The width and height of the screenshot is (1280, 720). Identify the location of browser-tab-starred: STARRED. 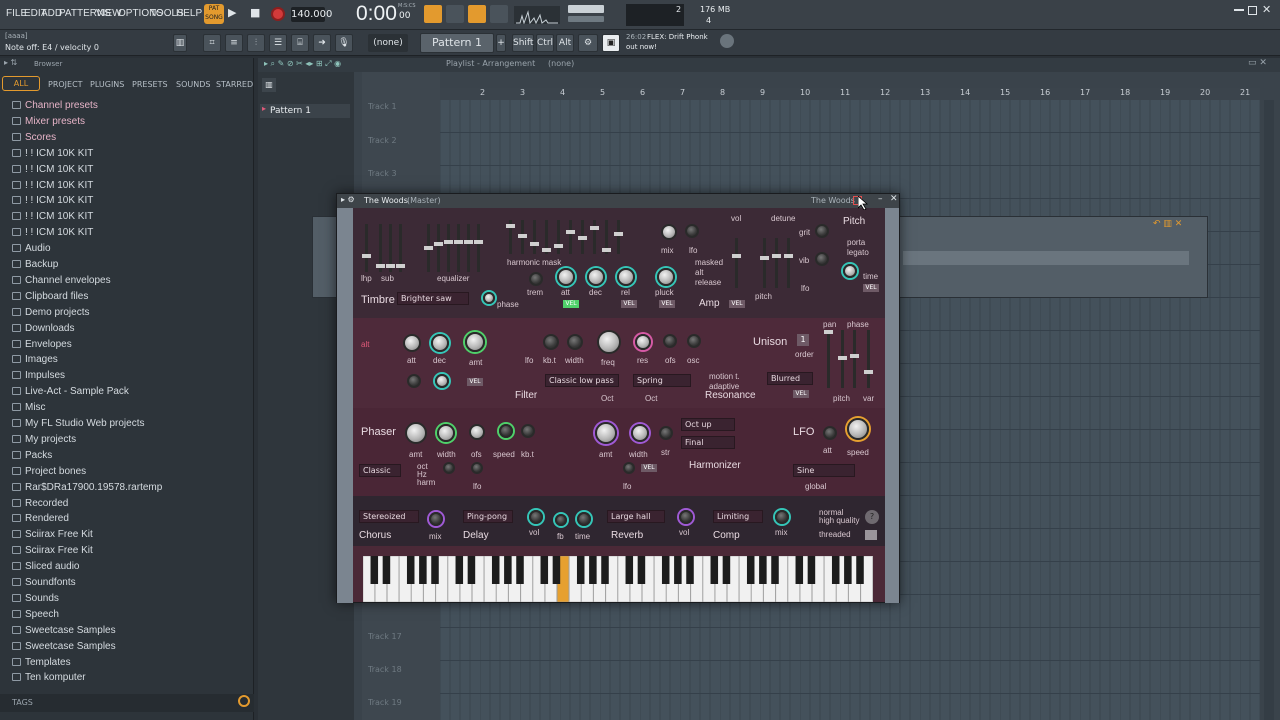
(234, 84).